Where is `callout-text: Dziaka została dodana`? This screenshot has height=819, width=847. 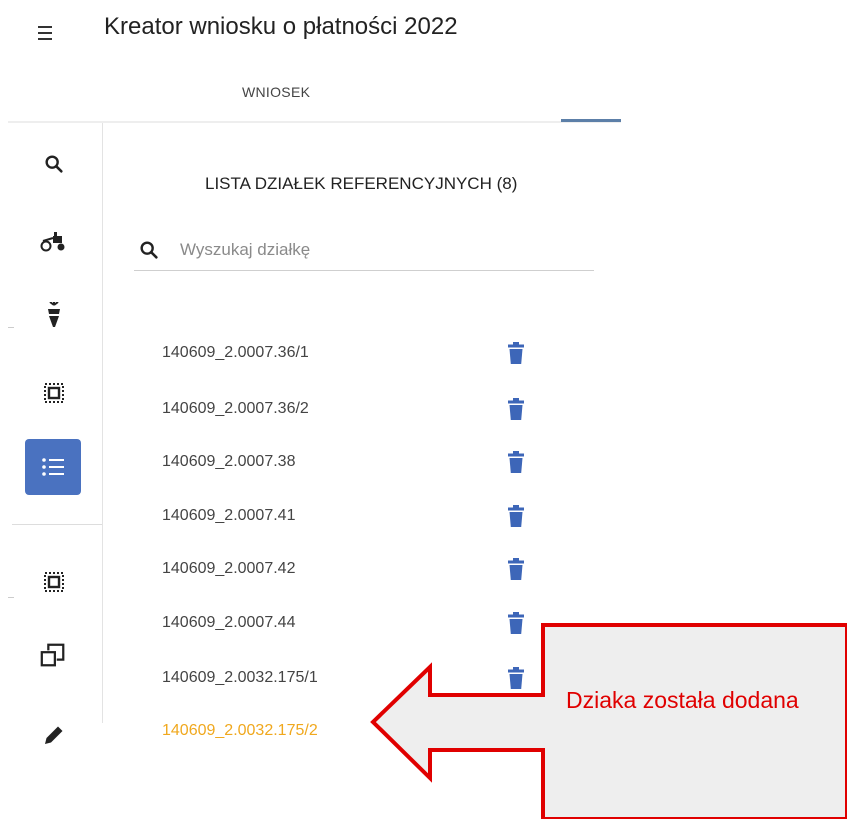
callout-text: Dziaka została dodana is located at coordinates (682, 700).